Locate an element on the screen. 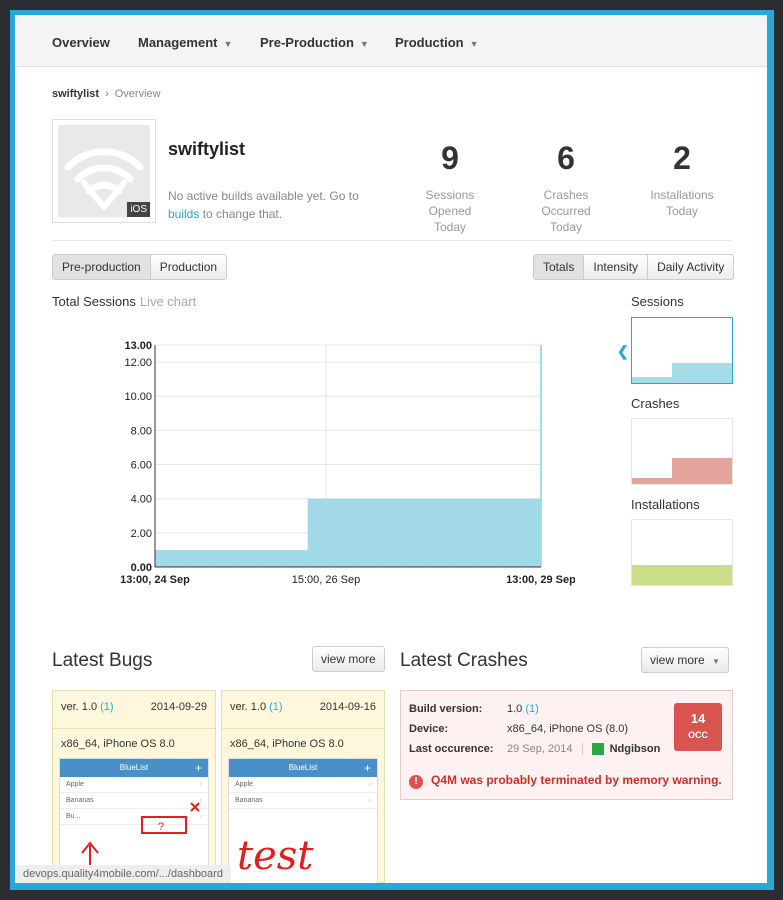  platform-badge: iOS is located at coordinates (138, 209).